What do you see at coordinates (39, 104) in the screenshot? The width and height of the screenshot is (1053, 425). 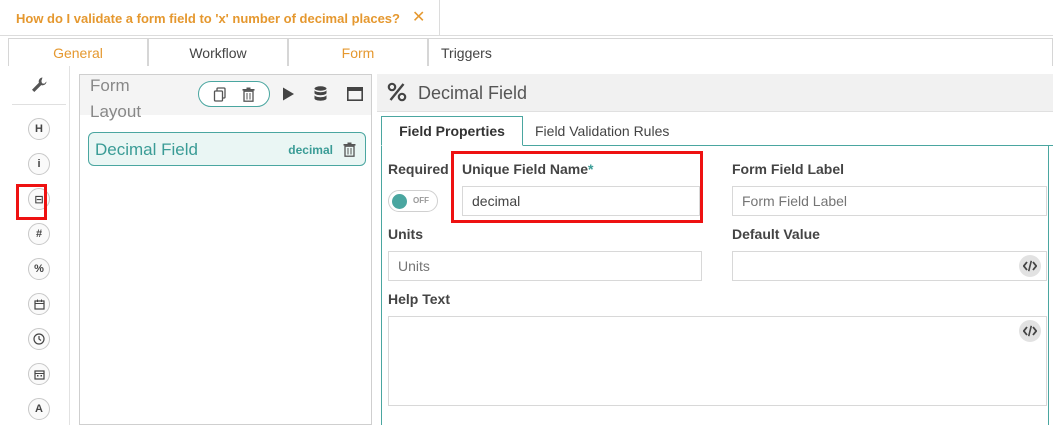 I see `divider` at bounding box center [39, 104].